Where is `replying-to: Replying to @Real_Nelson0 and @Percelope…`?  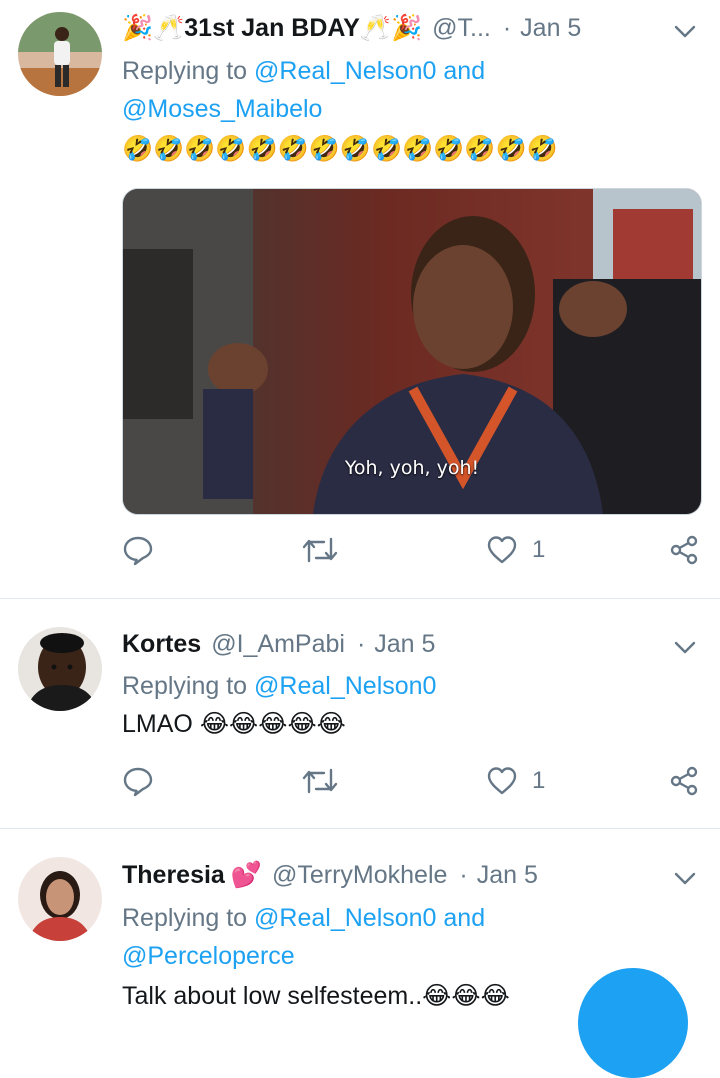
replying-to: Replying to @Real_Nelson0 and @Percelope… is located at coordinates (303, 937).